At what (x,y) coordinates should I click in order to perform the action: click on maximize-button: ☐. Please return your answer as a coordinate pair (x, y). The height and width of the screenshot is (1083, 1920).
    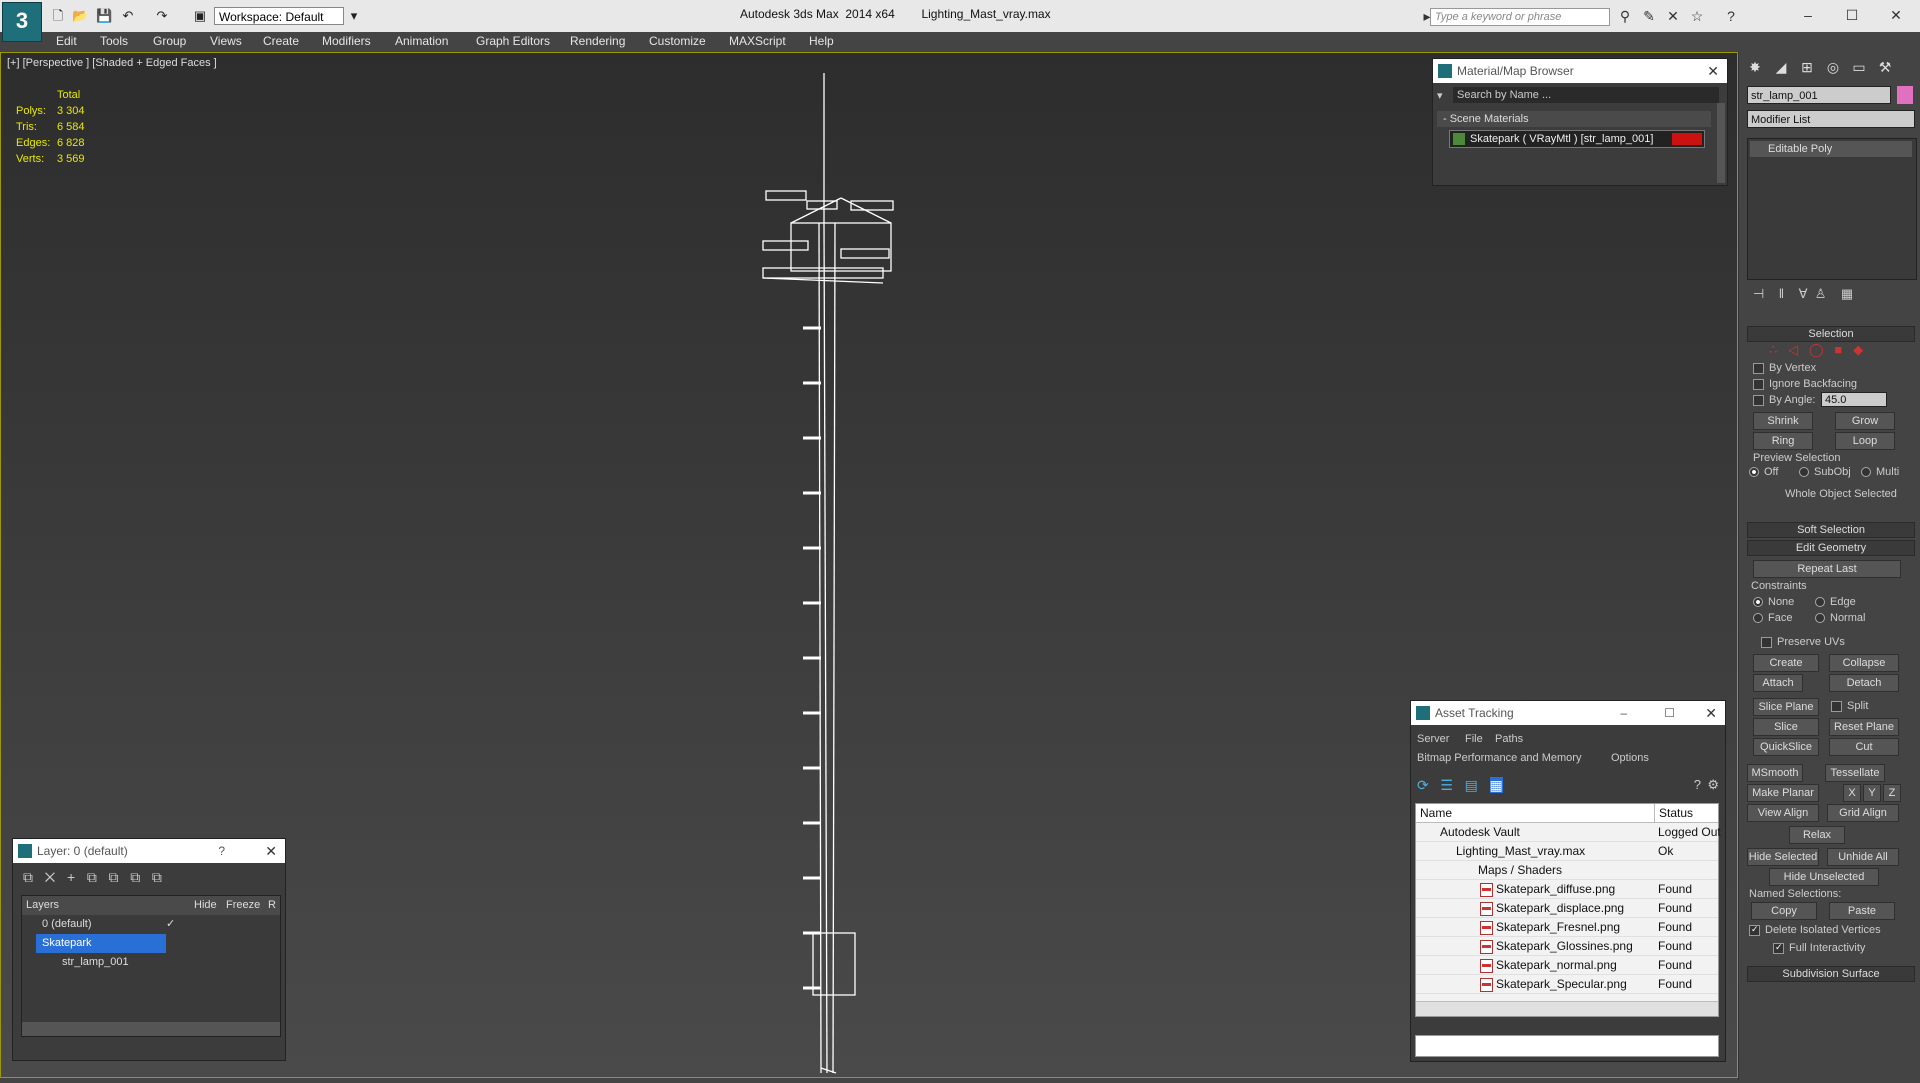
    Looking at the image, I should click on (1852, 15).